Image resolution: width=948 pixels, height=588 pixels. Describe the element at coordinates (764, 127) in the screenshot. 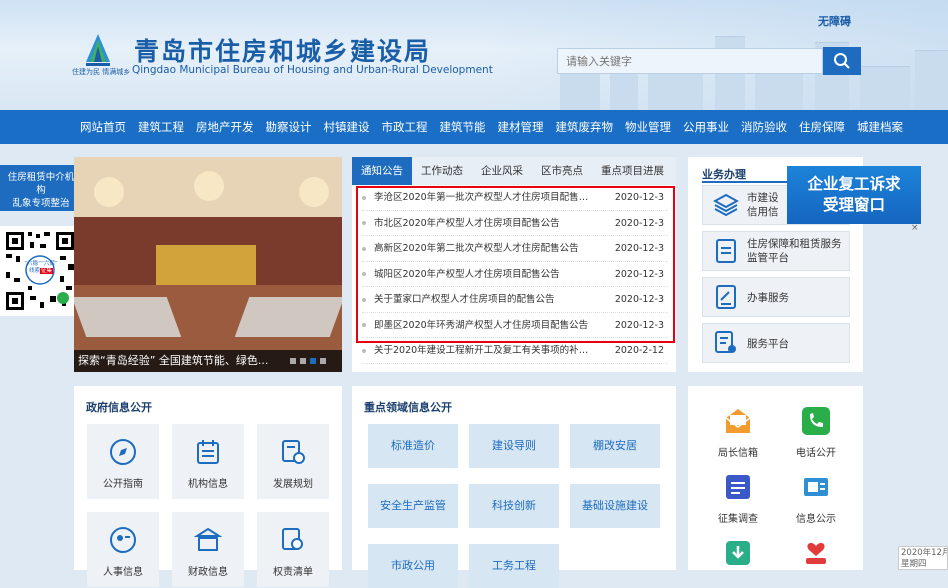

I see `nav-item-fire: 消防验收` at that location.